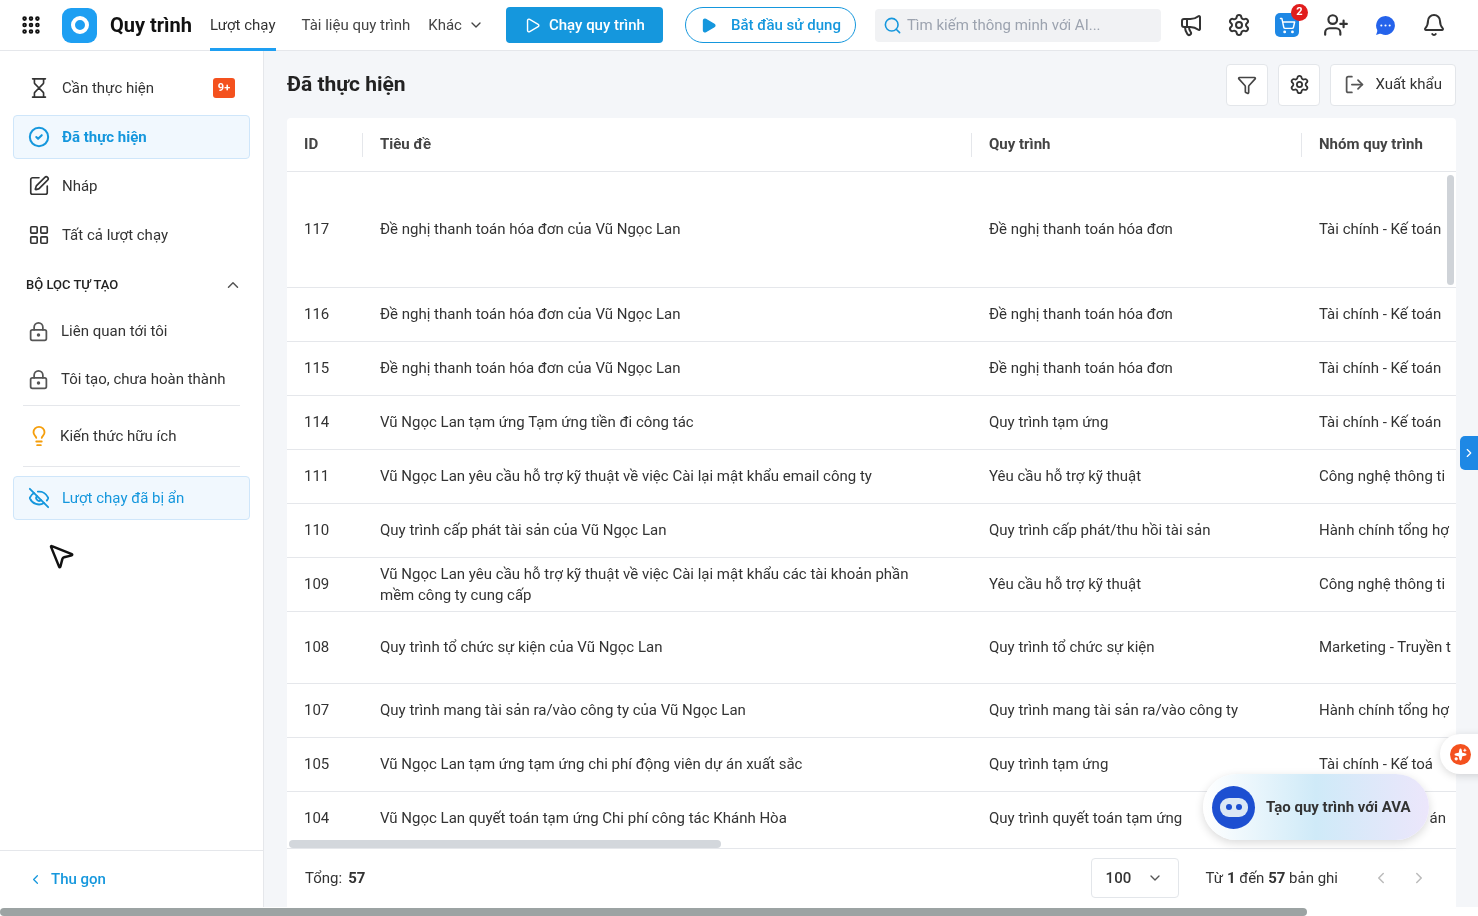 The width and height of the screenshot is (1478, 916). I want to click on export-button: Xuất khẩu, so click(1393, 84).